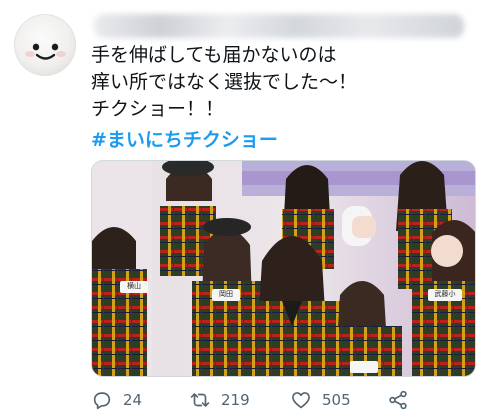  I want to click on comment-icon, so click(102, 401).